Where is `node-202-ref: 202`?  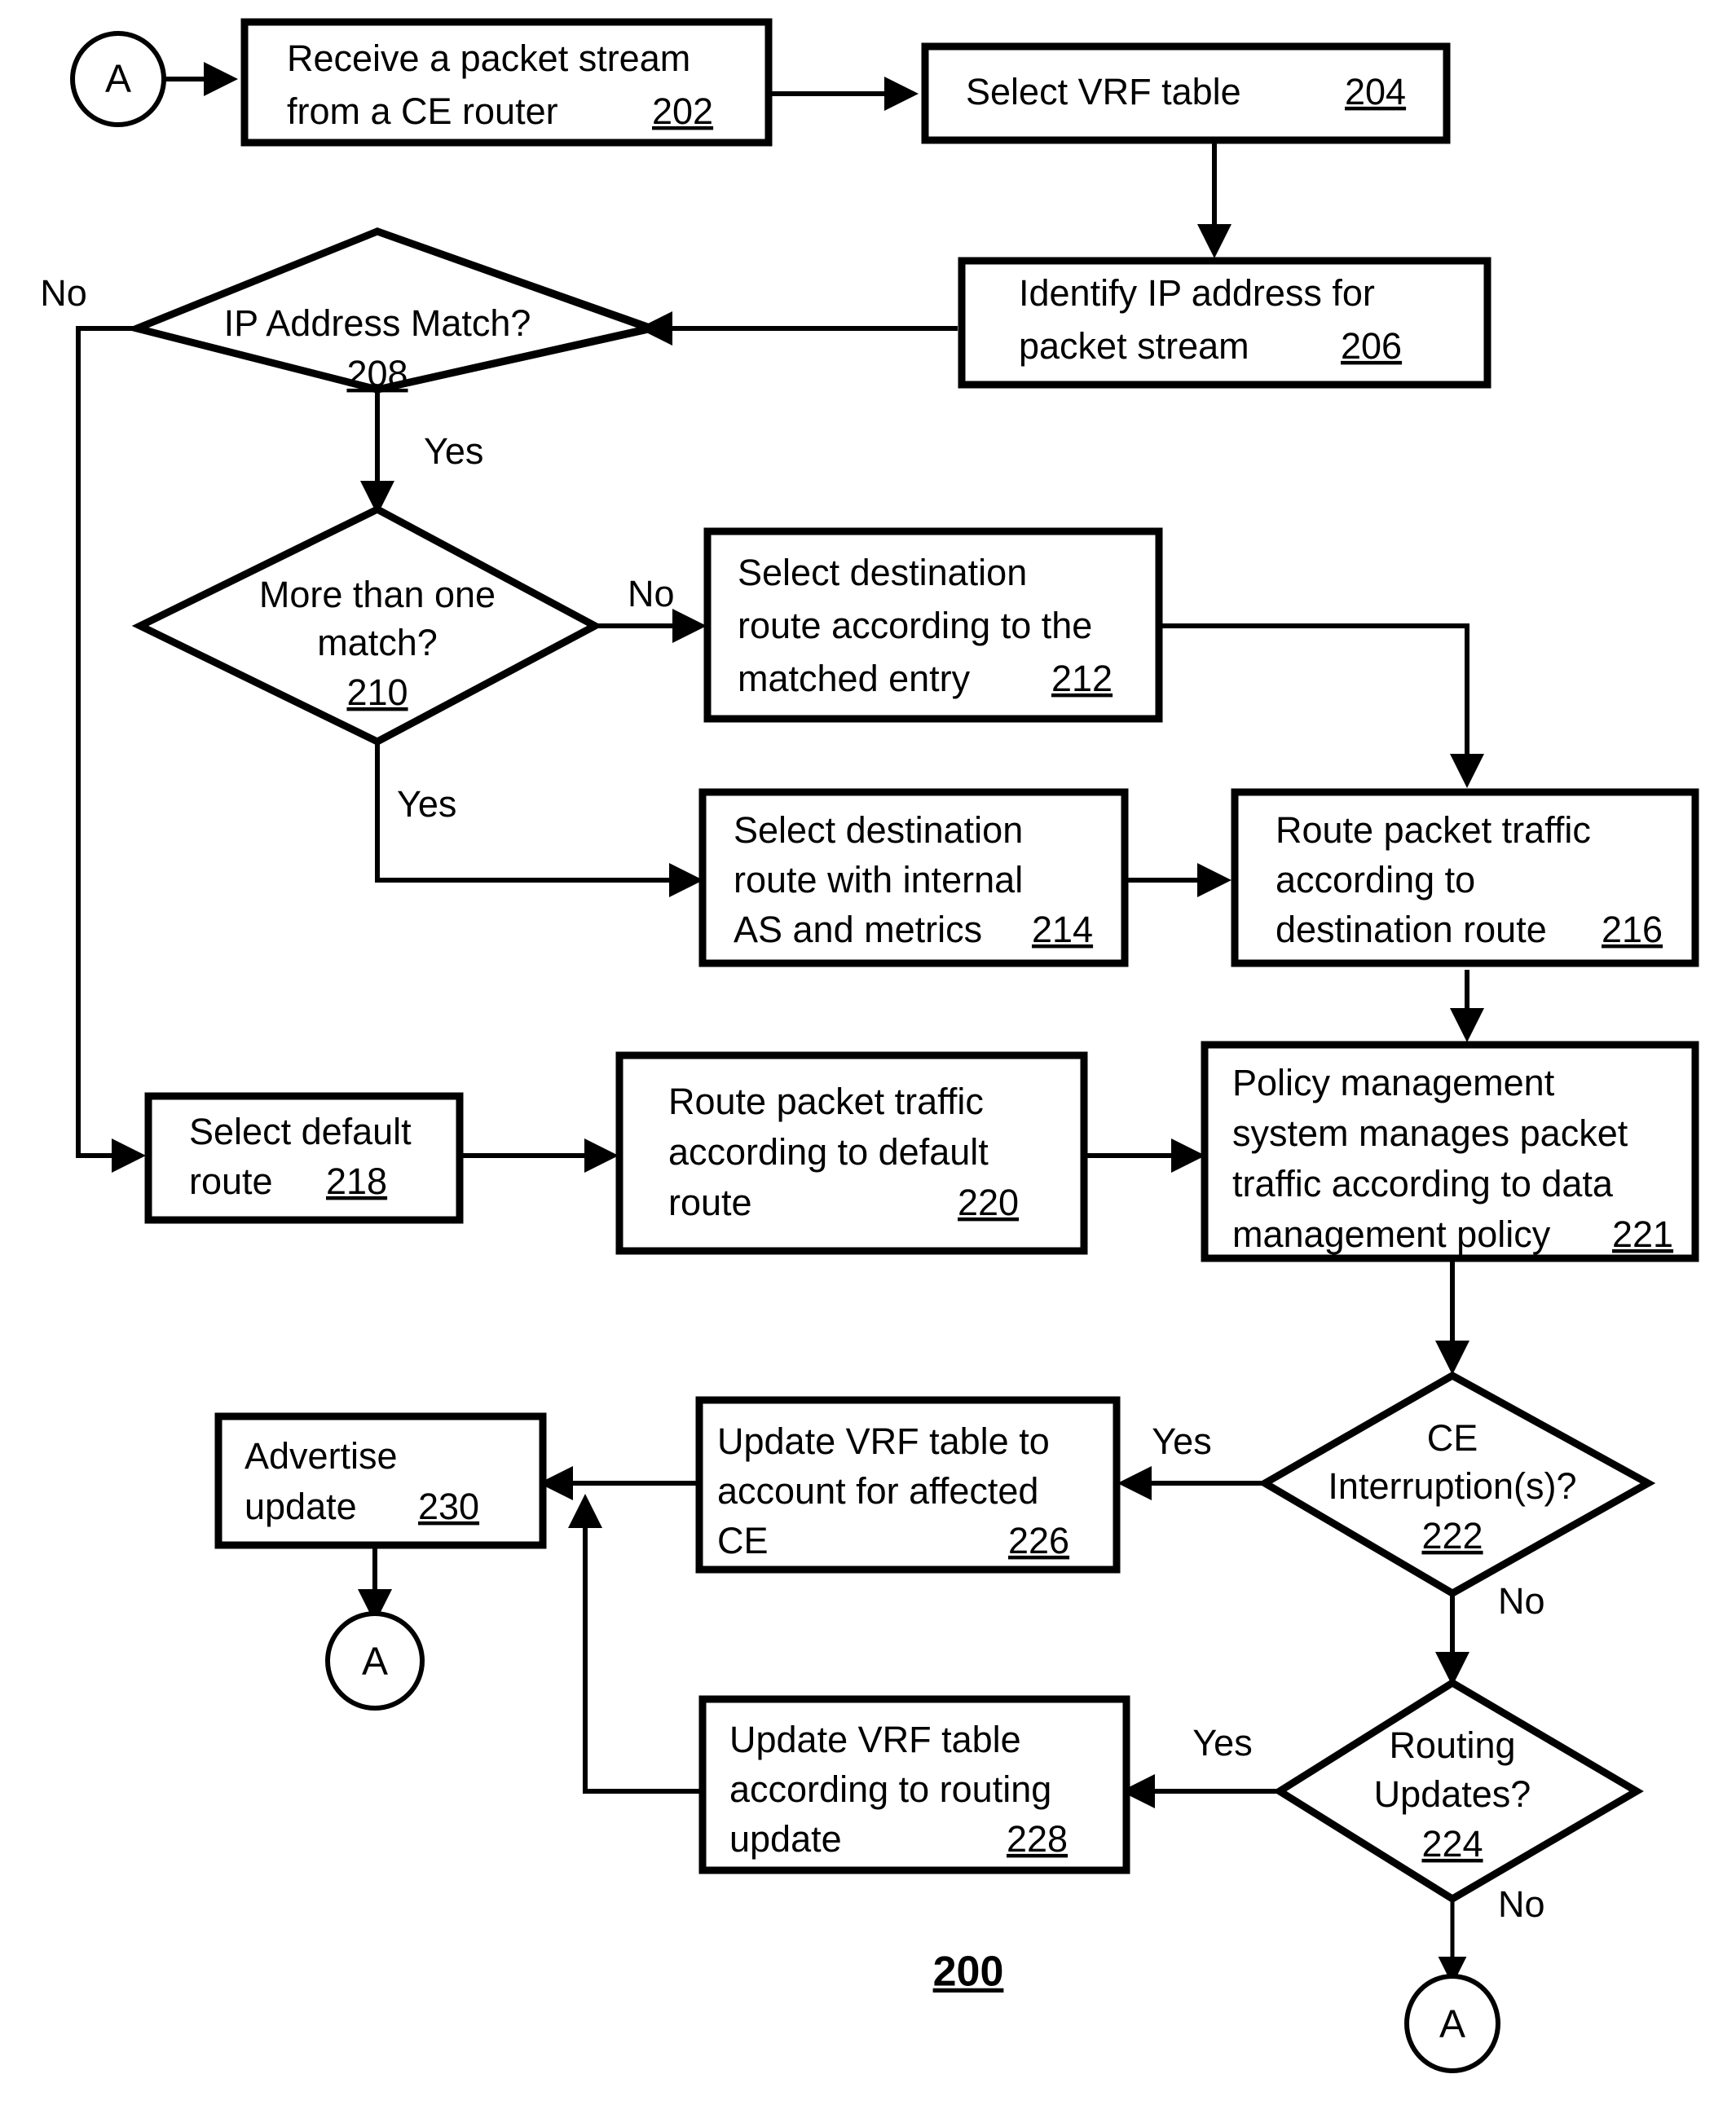 node-202-ref: 202 is located at coordinates (682, 111).